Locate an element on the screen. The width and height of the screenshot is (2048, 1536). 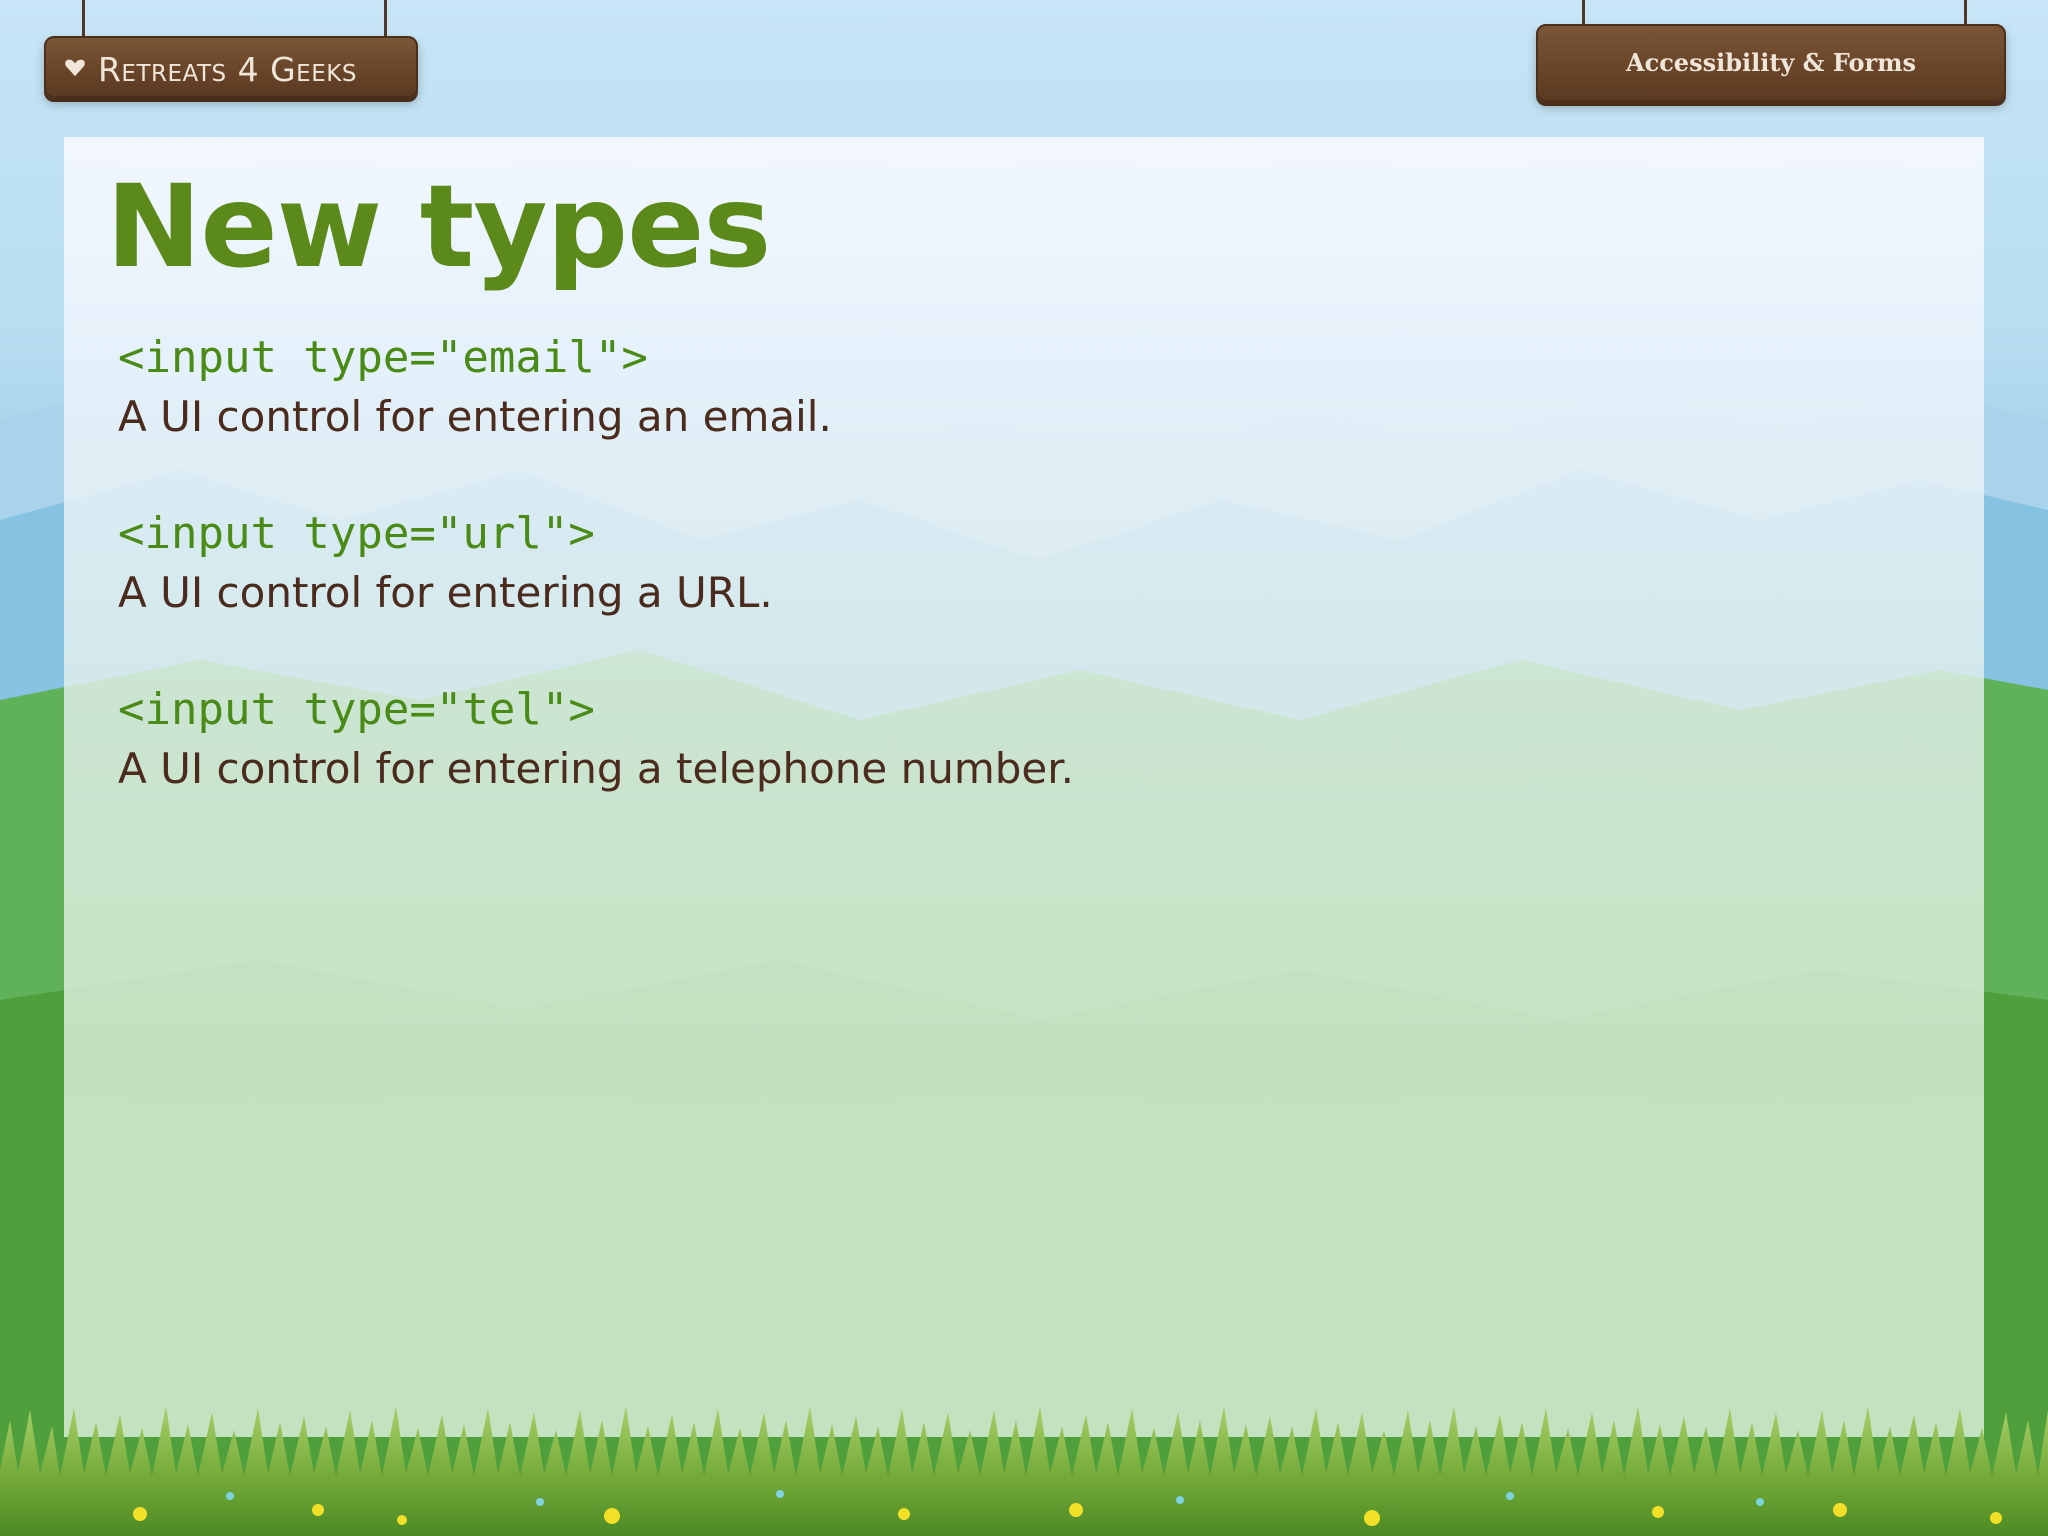
url-input-code: <input type="url"> is located at coordinates (356, 533).